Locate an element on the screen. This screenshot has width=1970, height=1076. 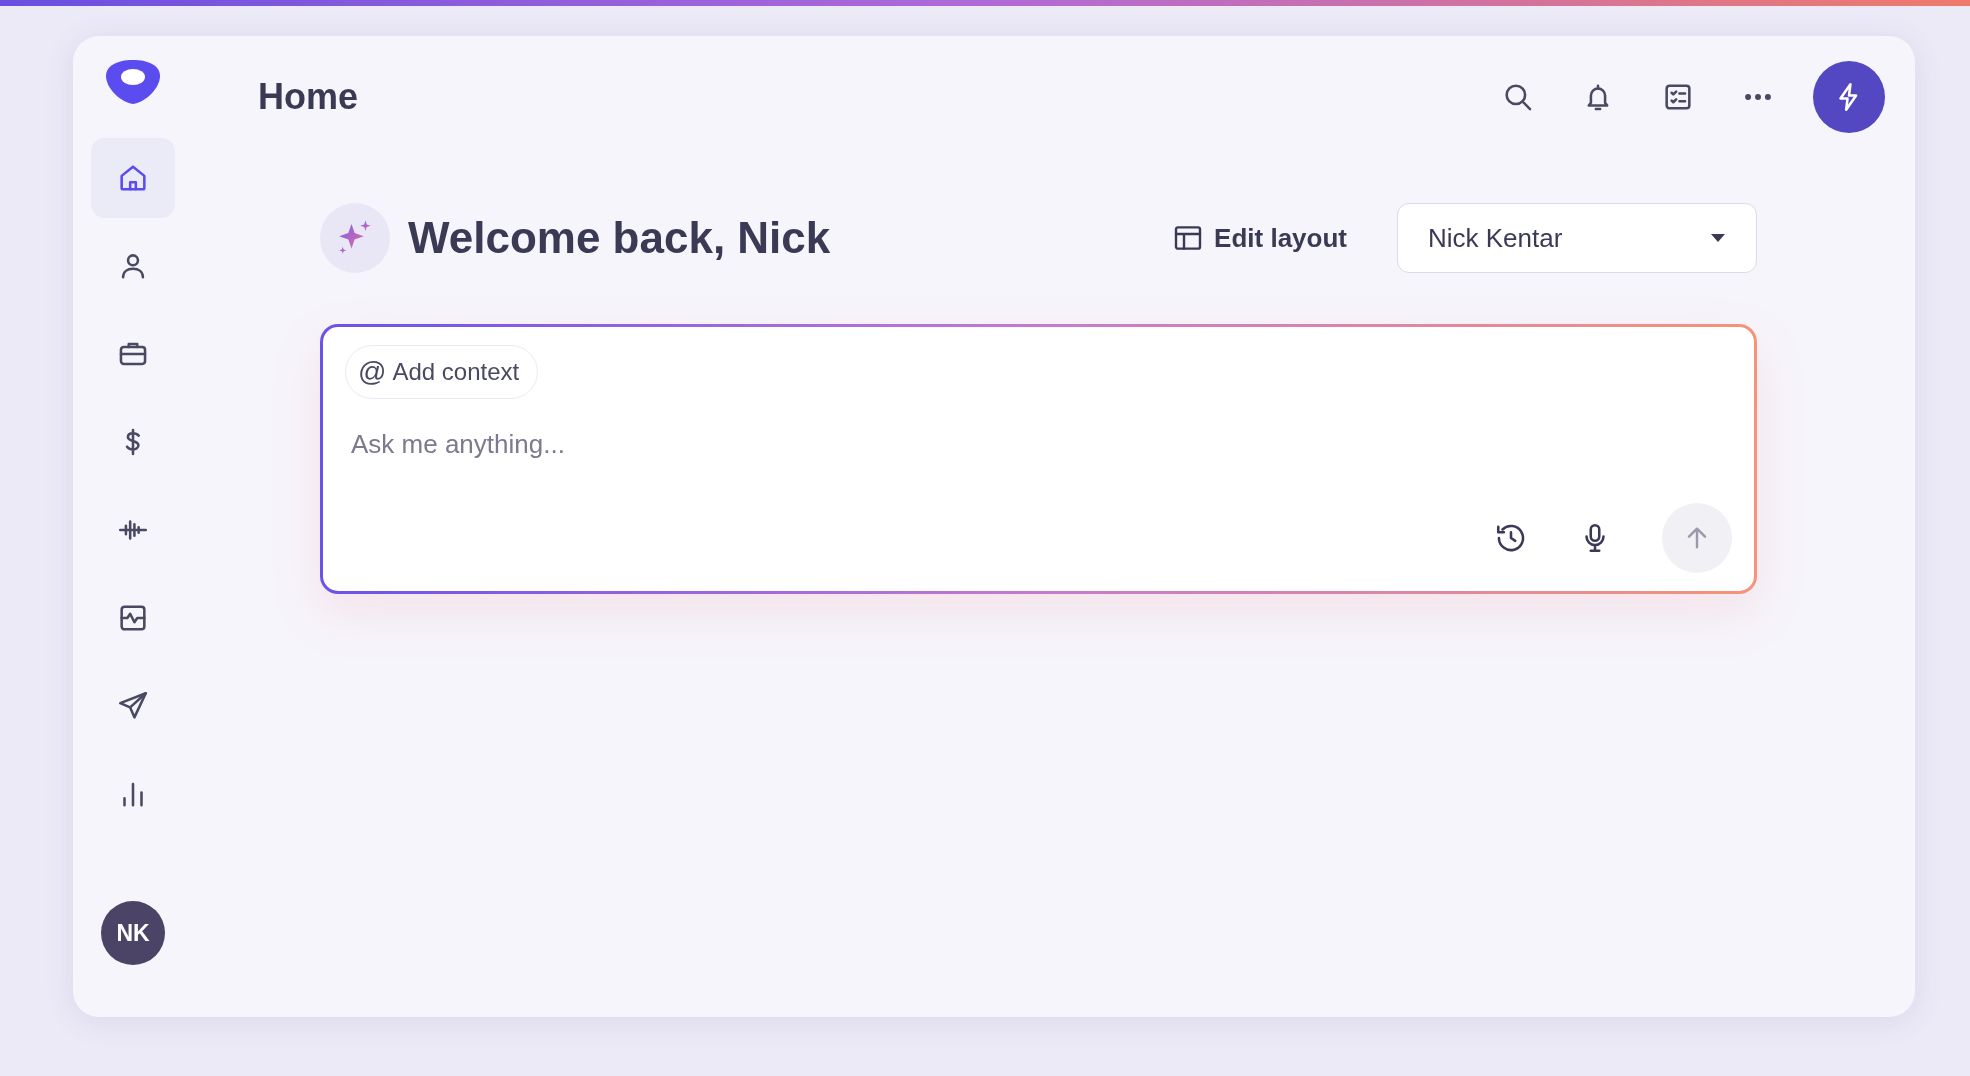
add-context-button: @ Add context is located at coordinates (442, 372).